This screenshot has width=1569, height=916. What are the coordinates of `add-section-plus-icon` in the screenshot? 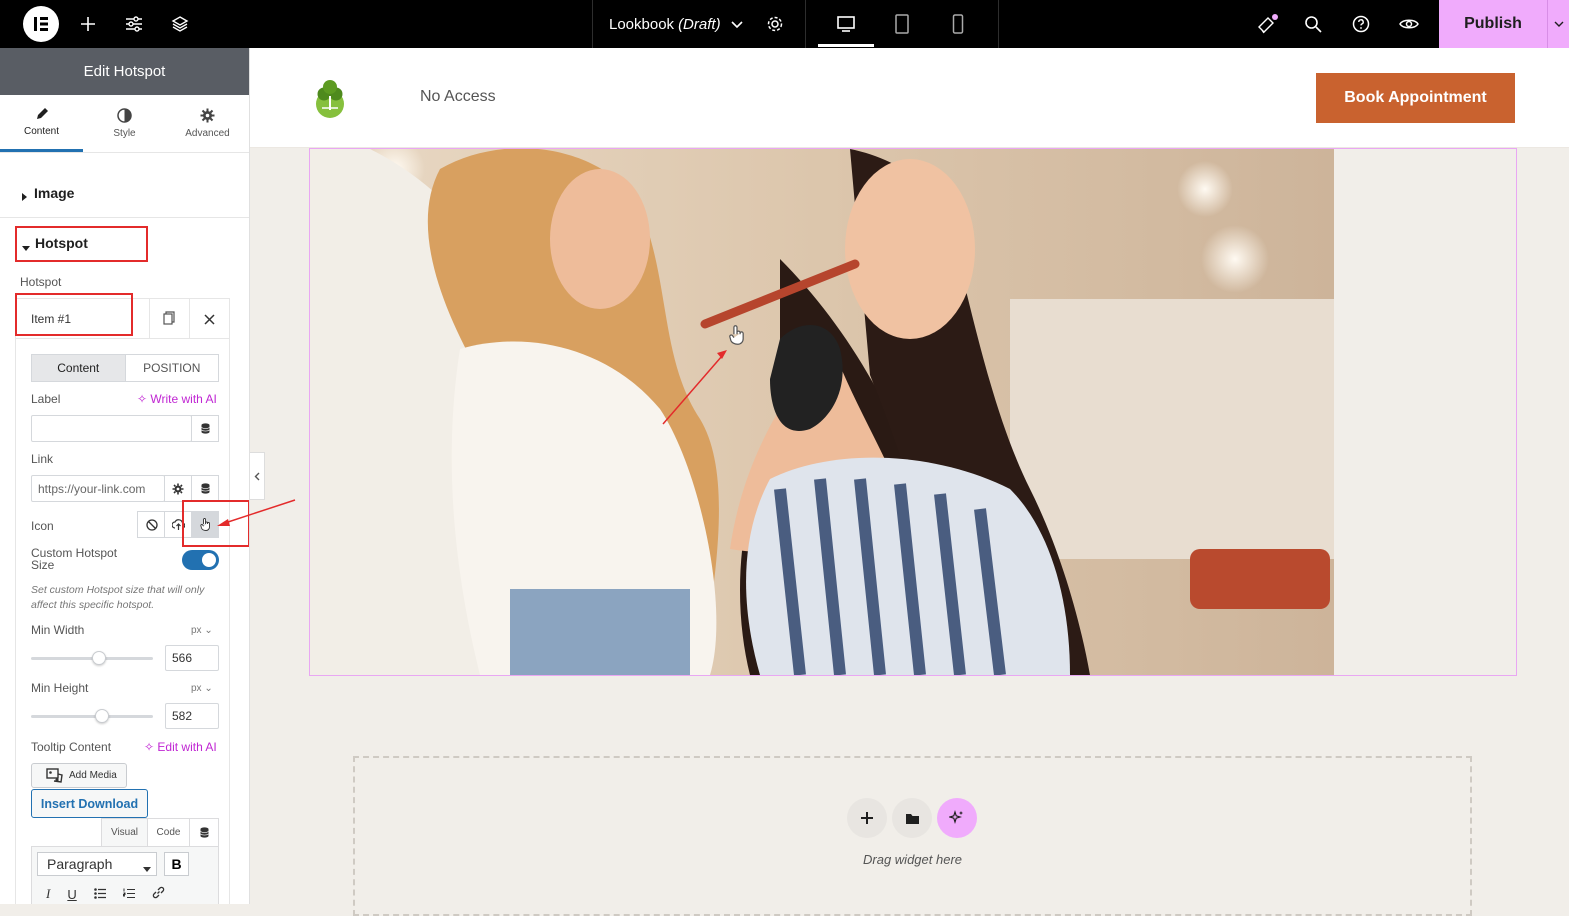 It's located at (867, 818).